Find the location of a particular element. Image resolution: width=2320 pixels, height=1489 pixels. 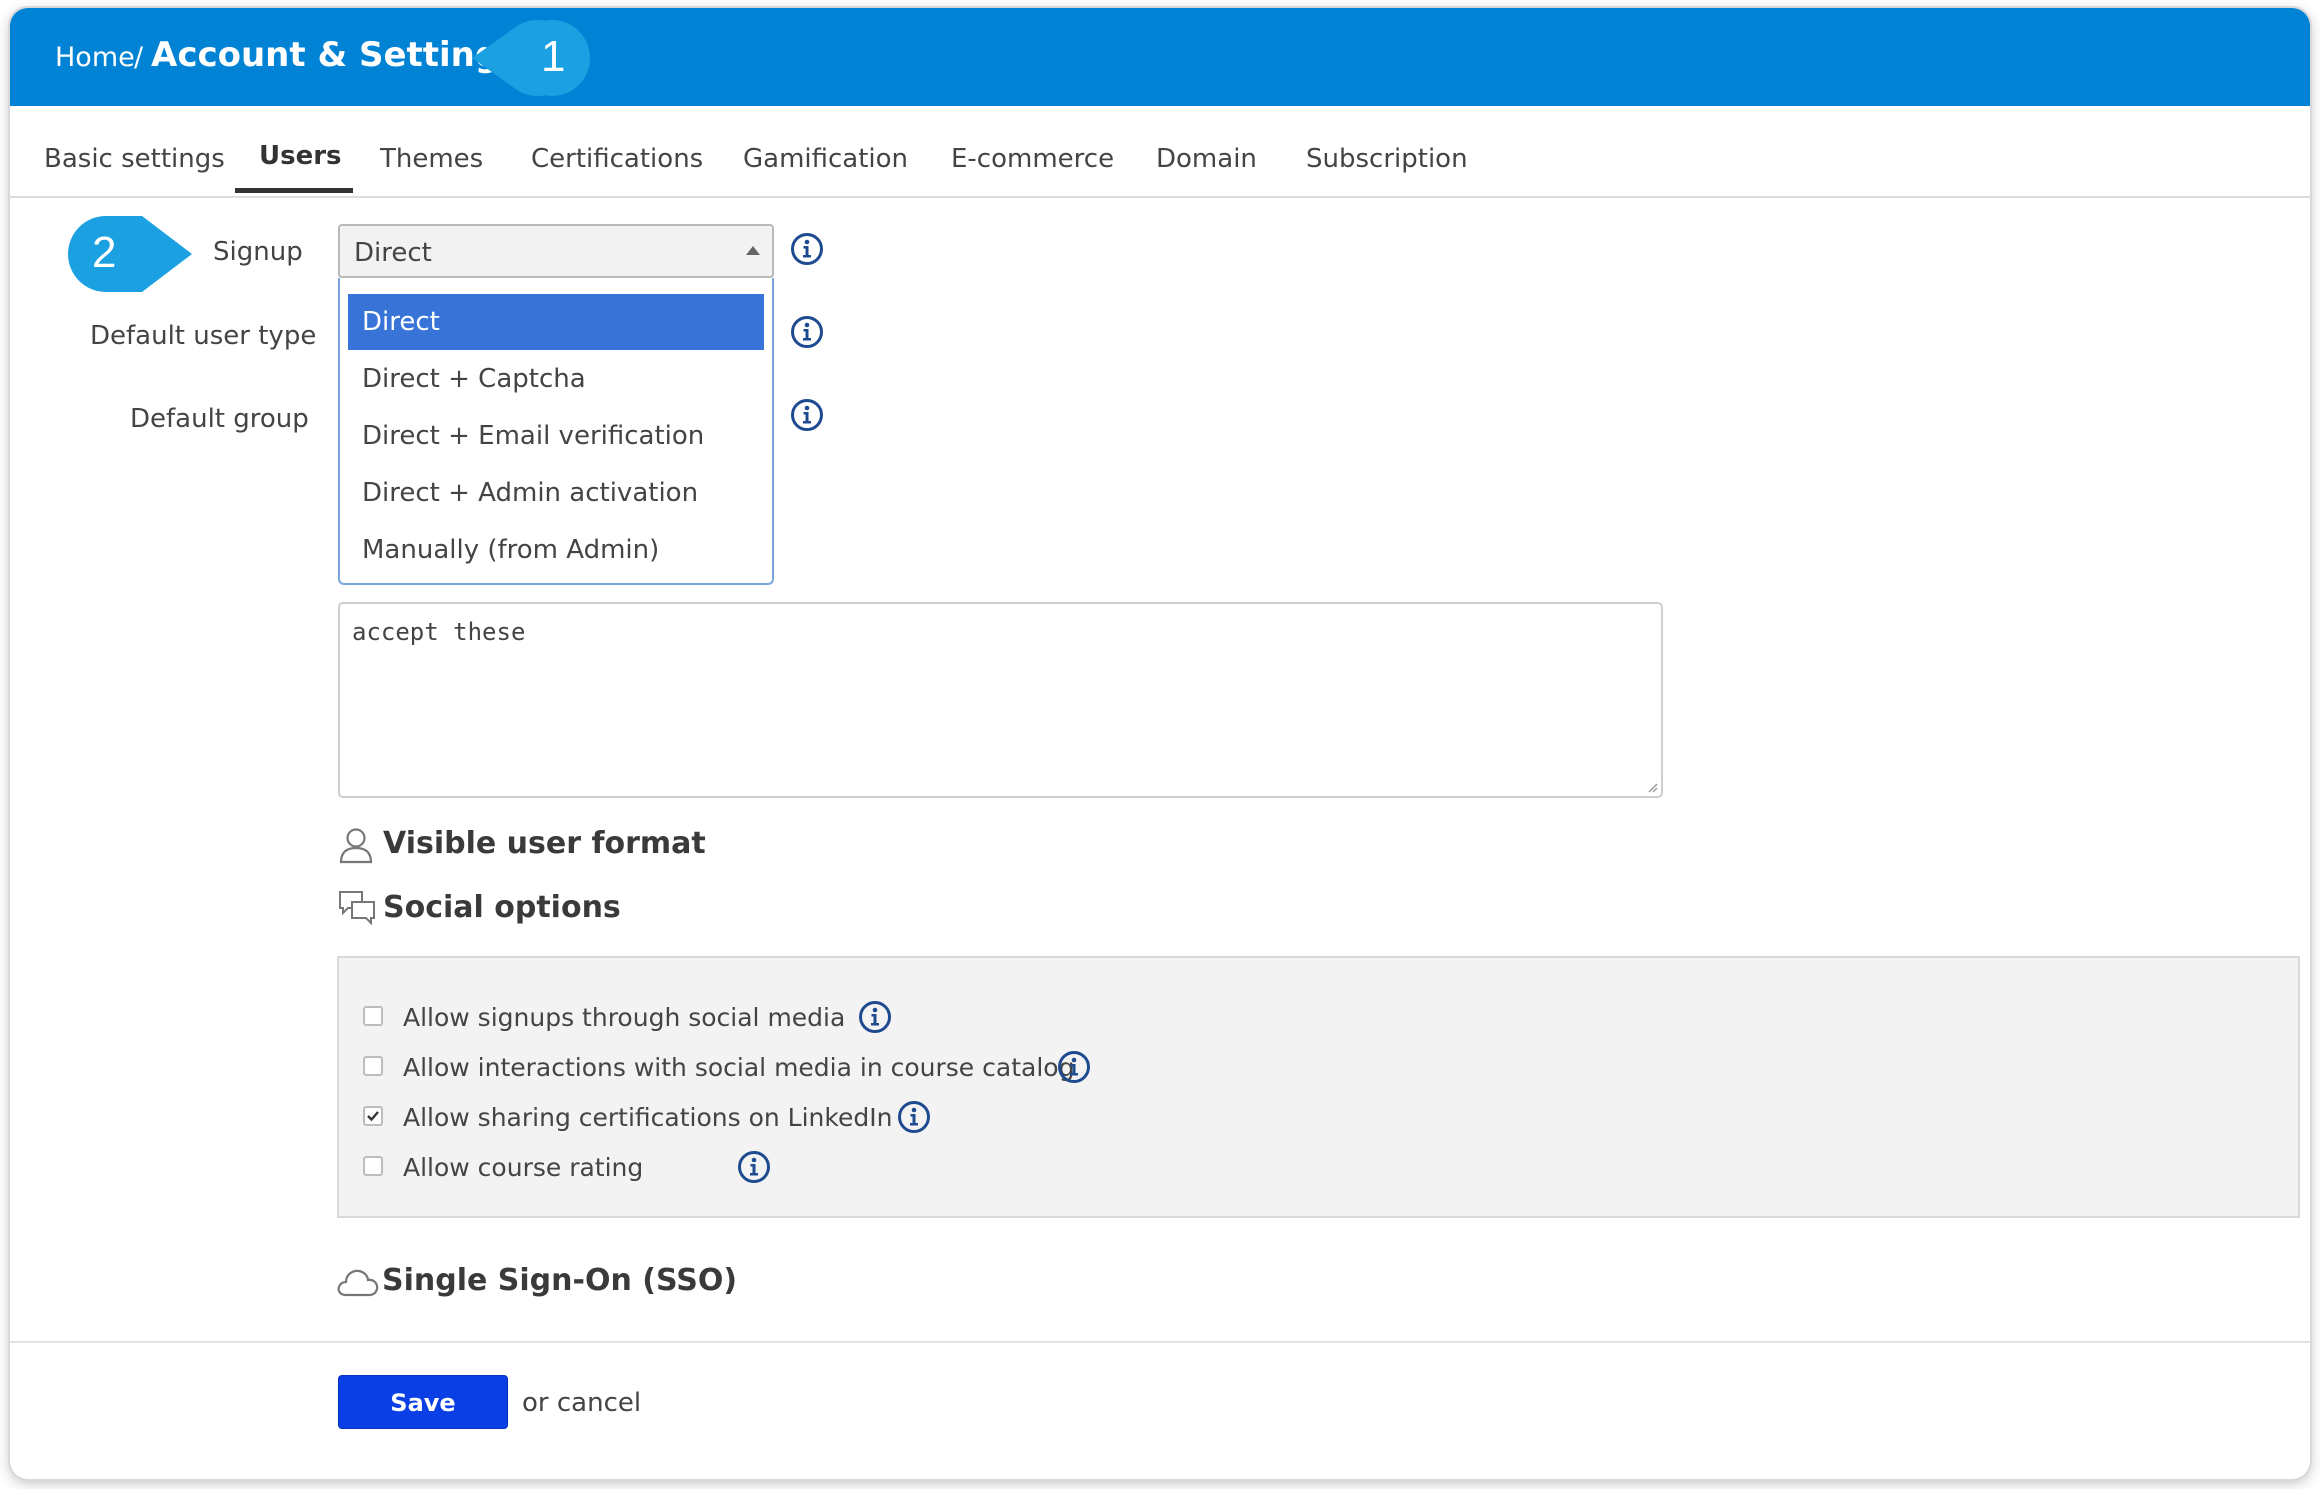

social-options-title: Social options is located at coordinates (502, 907).